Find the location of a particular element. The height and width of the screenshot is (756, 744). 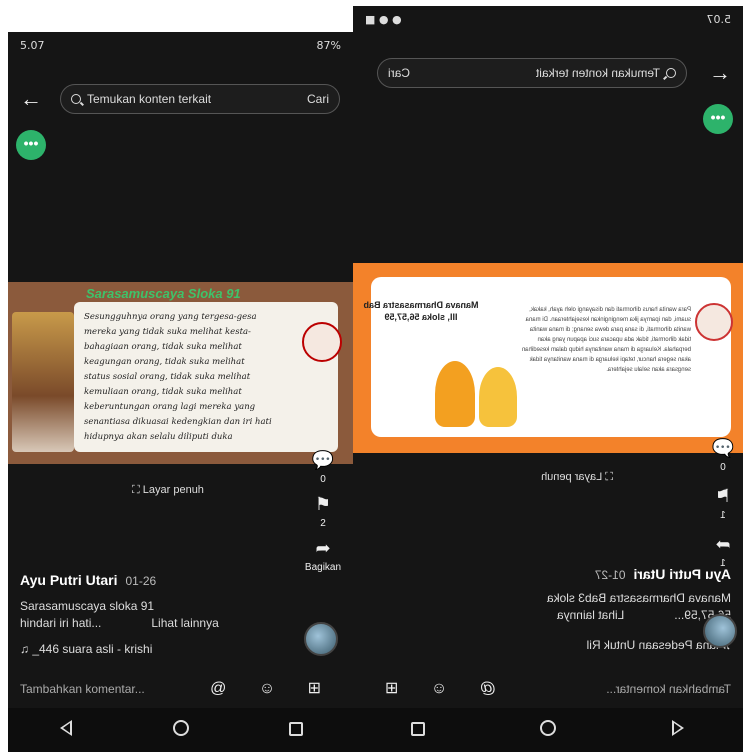

post-date: 01-26 is located at coordinates (141, 581).